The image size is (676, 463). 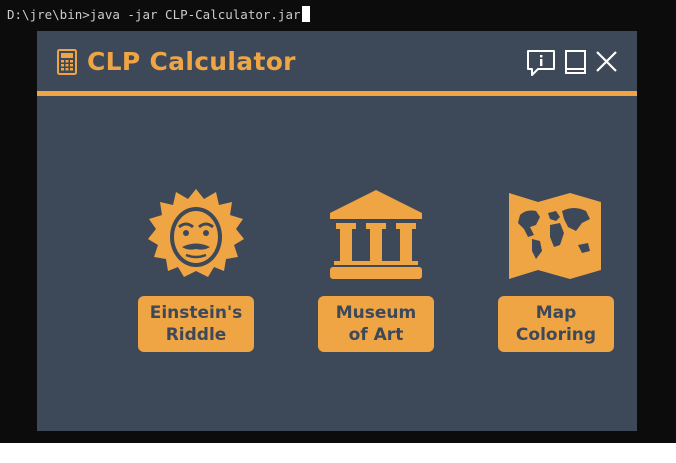 I want to click on game-card-map-coloring: Map Coloring, so click(x=556, y=269).